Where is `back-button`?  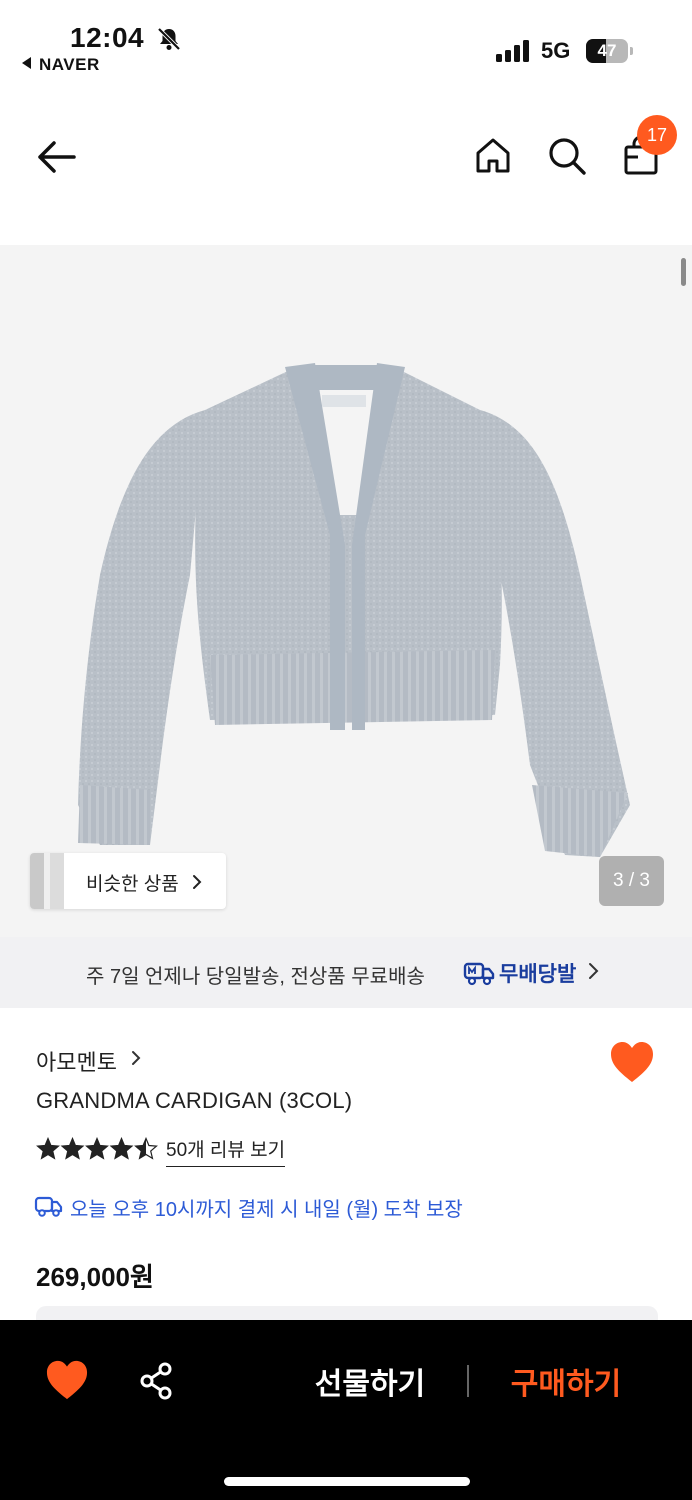 back-button is located at coordinates (56, 157).